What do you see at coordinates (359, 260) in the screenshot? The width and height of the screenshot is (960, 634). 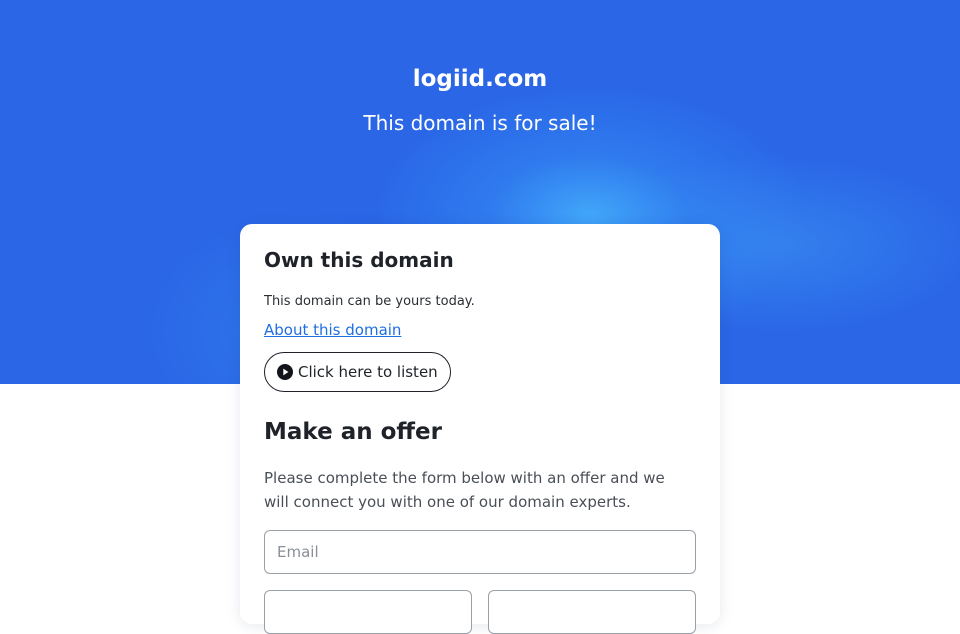 I see `own-domain-heading: Own this domain` at bounding box center [359, 260].